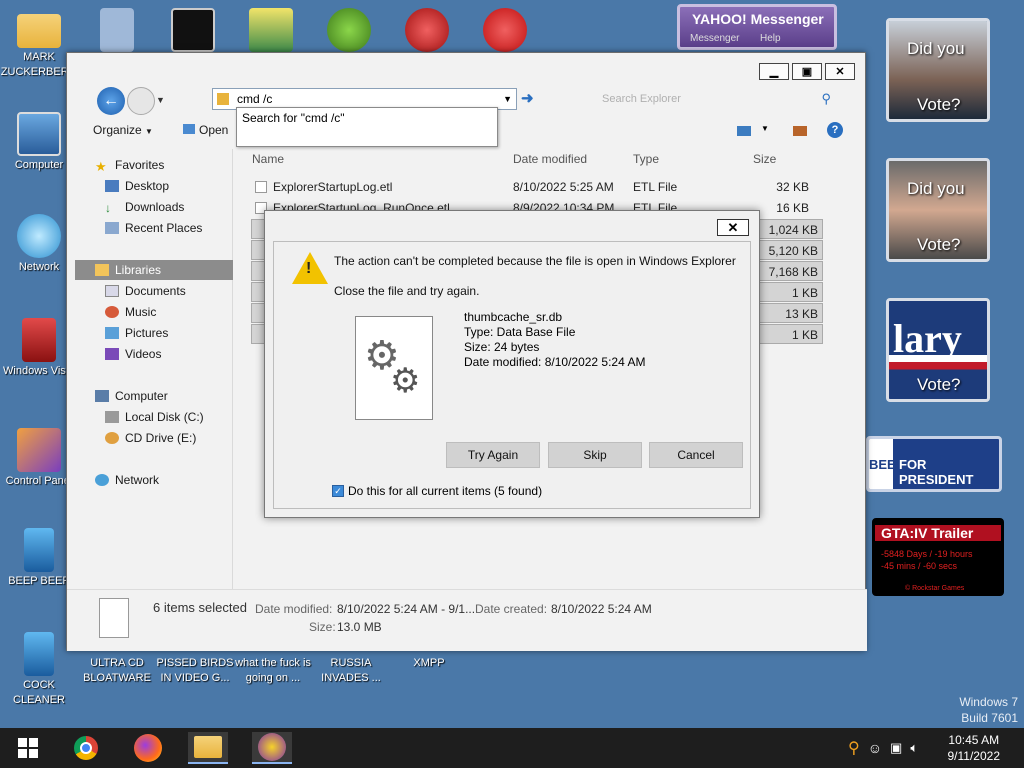 This screenshot has height=768, width=1024. I want to click on column-date-modified: Date modified, so click(550, 159).